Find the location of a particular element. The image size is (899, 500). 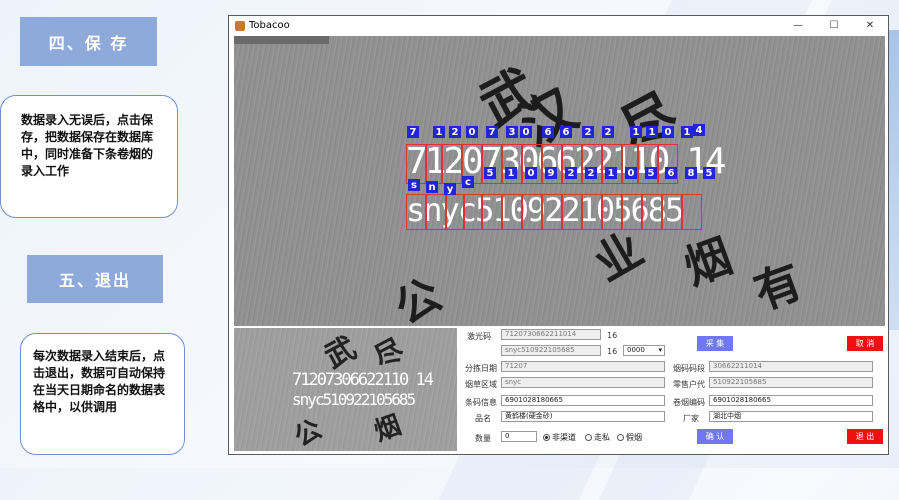

area-label: 烟草区域 is located at coordinates (481, 384).